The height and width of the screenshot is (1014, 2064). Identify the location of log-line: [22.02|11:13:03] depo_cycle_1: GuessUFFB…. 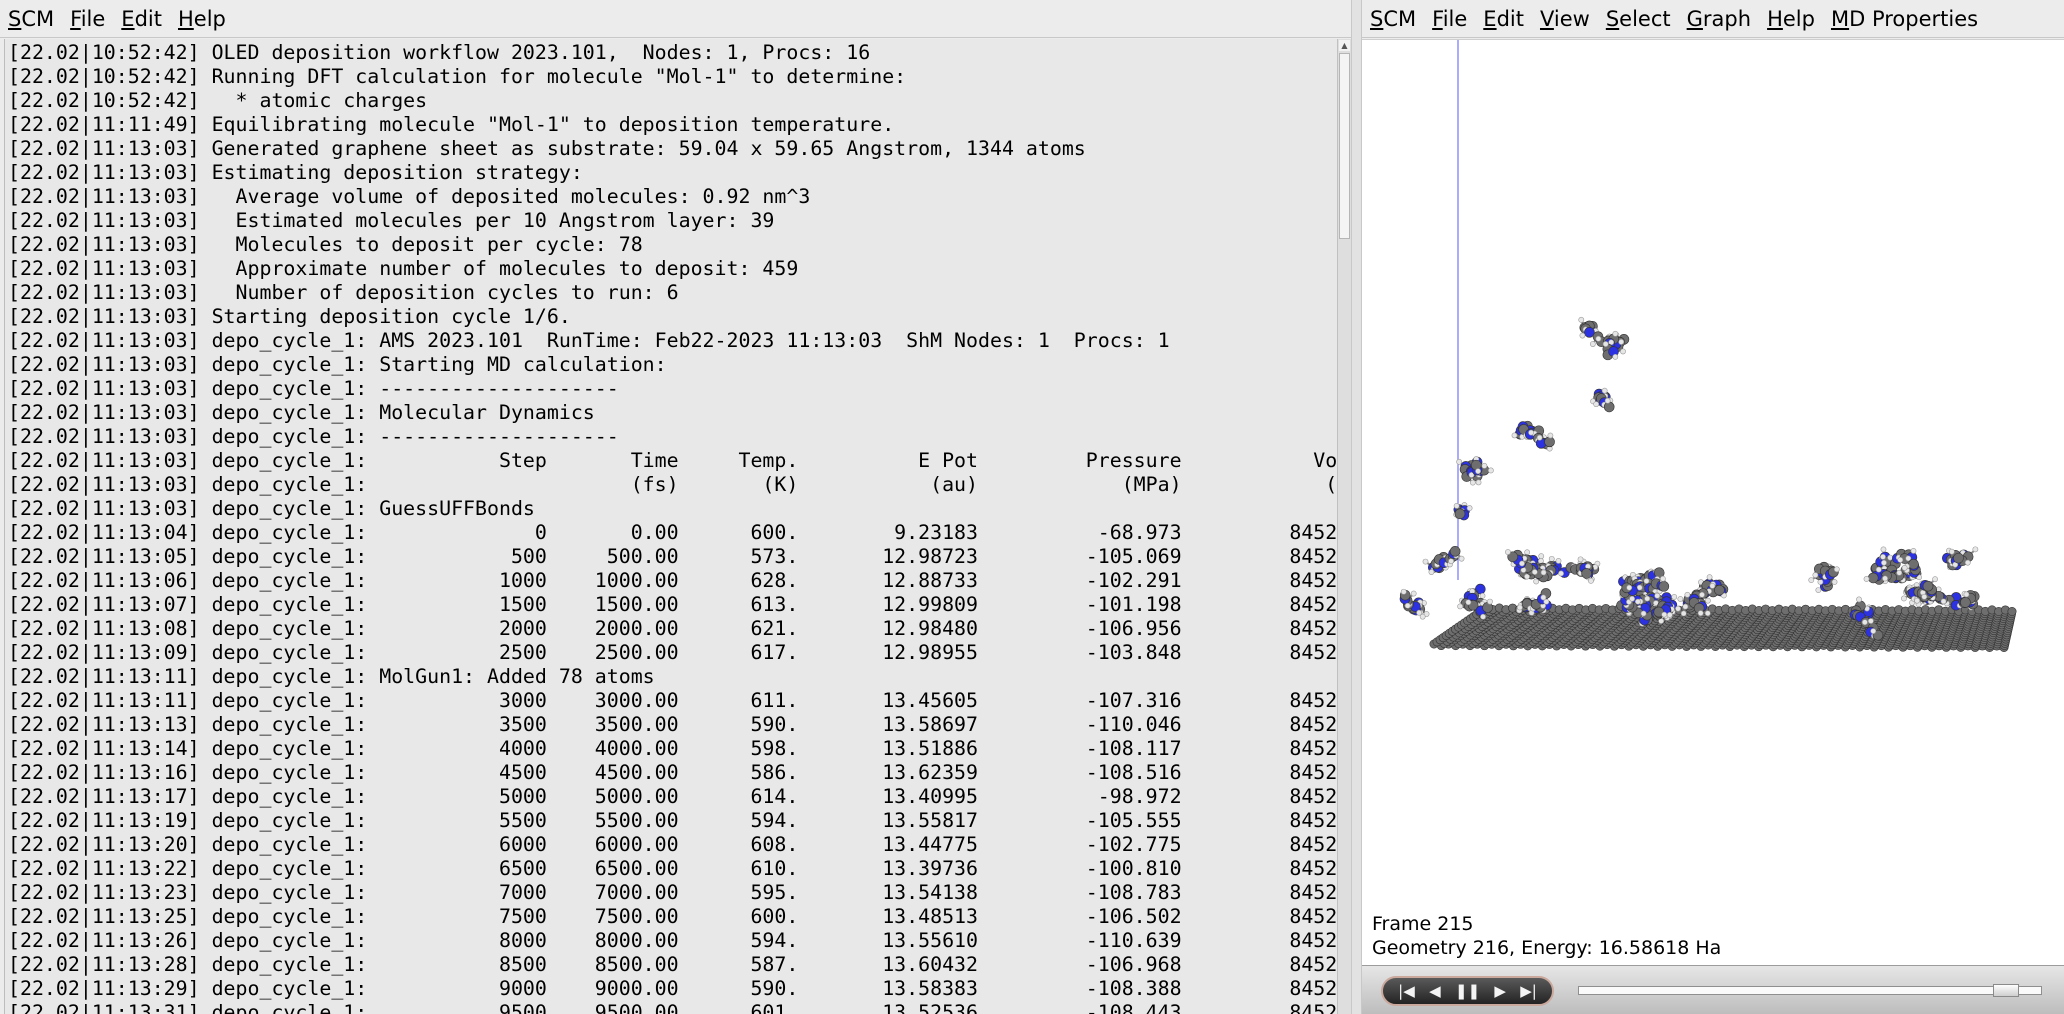
(271, 508).